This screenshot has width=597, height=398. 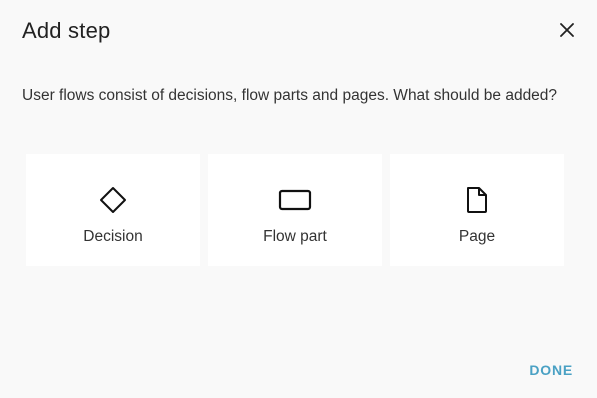 What do you see at coordinates (66, 30) in the screenshot?
I see `dialog-title: Add step` at bounding box center [66, 30].